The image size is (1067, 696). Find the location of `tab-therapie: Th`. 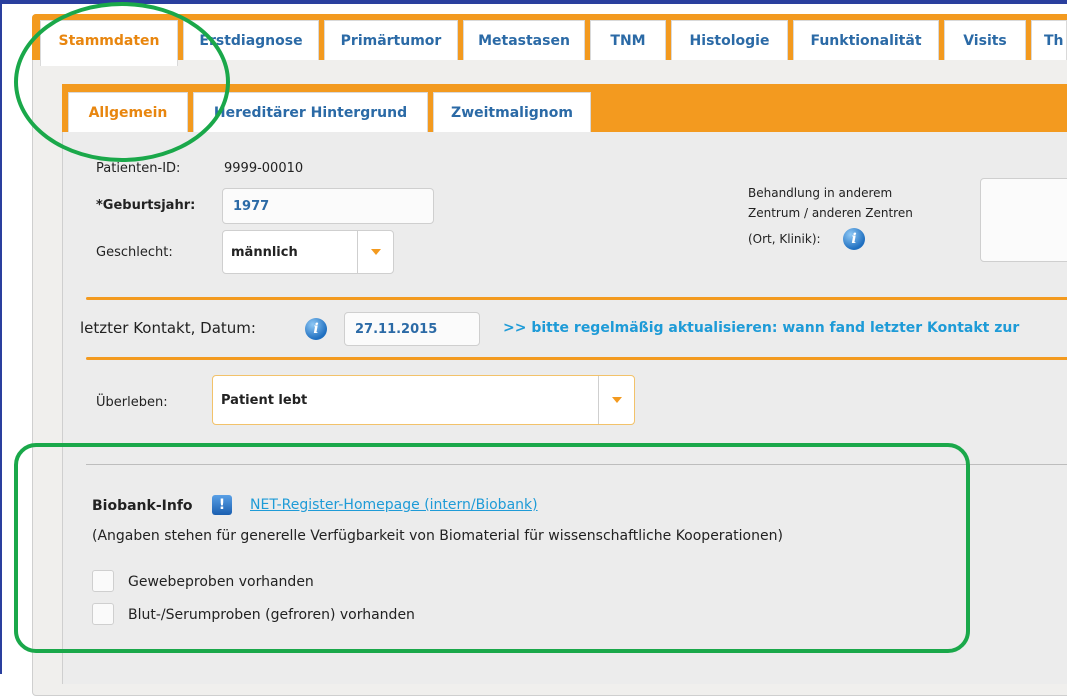

tab-therapie: Th is located at coordinates (1049, 40).